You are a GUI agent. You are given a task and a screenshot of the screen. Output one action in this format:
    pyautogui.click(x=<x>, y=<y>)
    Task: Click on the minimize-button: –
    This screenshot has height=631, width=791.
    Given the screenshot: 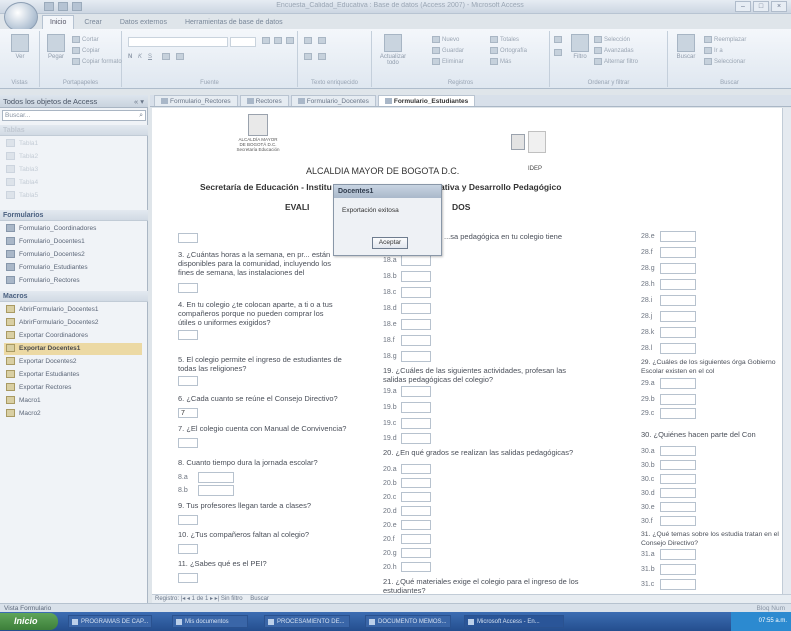 What is the action you would take?
    pyautogui.click(x=743, y=6)
    